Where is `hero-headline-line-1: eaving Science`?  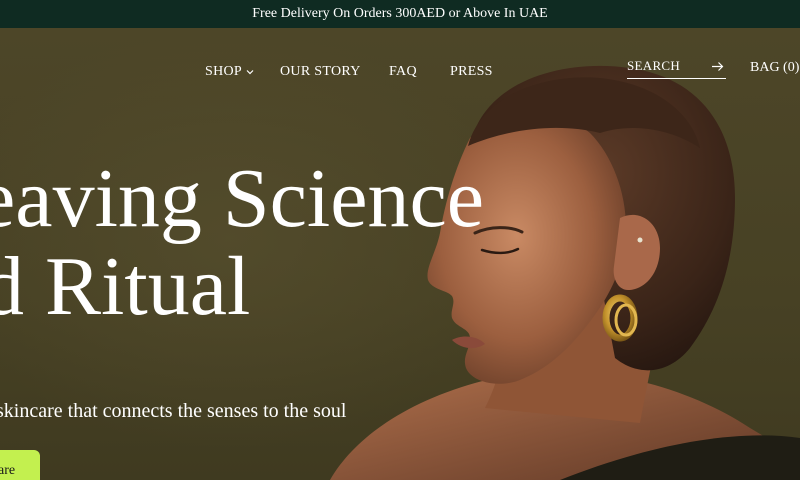
hero-headline-line-1: eaving Science is located at coordinates (242, 198).